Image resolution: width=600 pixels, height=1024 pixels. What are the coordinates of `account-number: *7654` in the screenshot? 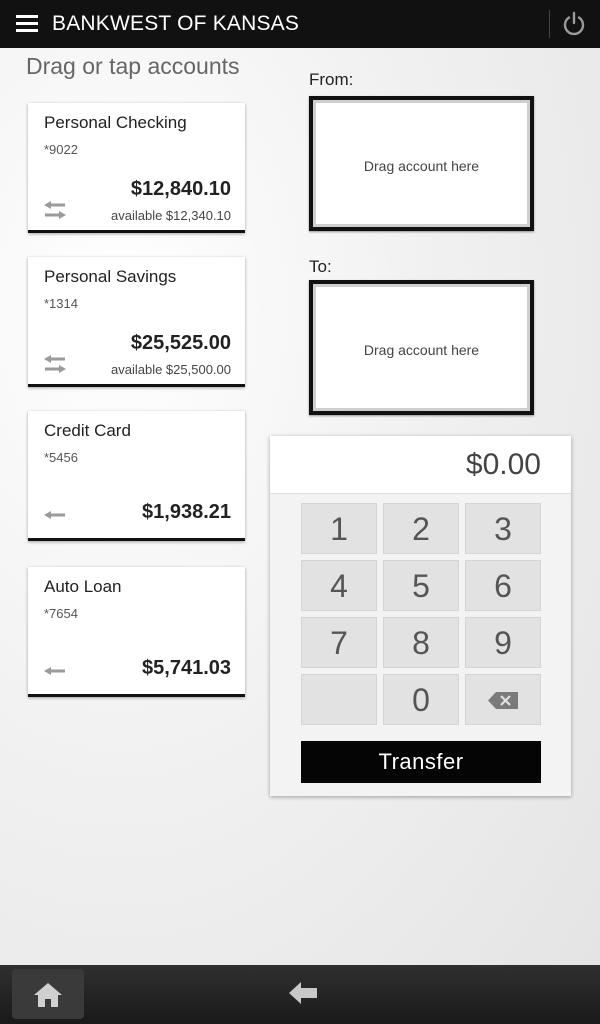 It's located at (61, 613).